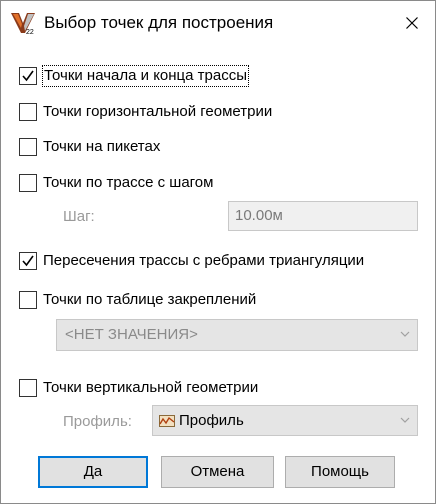 The height and width of the screenshot is (504, 436). I want to click on close-icon, so click(412, 23).